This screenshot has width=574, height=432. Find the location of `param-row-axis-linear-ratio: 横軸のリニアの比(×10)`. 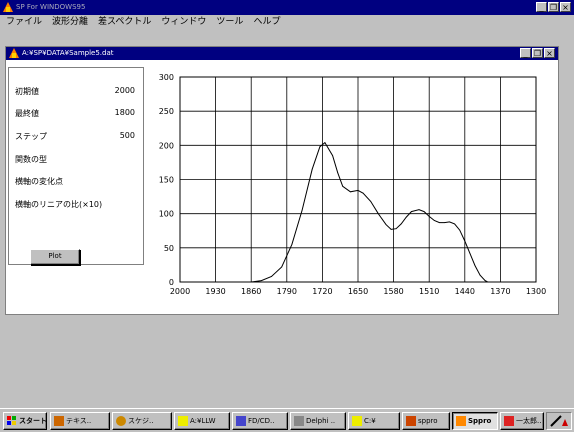

param-row-axis-linear-ratio: 横軸のリニアの比(×10) is located at coordinates (75, 205).